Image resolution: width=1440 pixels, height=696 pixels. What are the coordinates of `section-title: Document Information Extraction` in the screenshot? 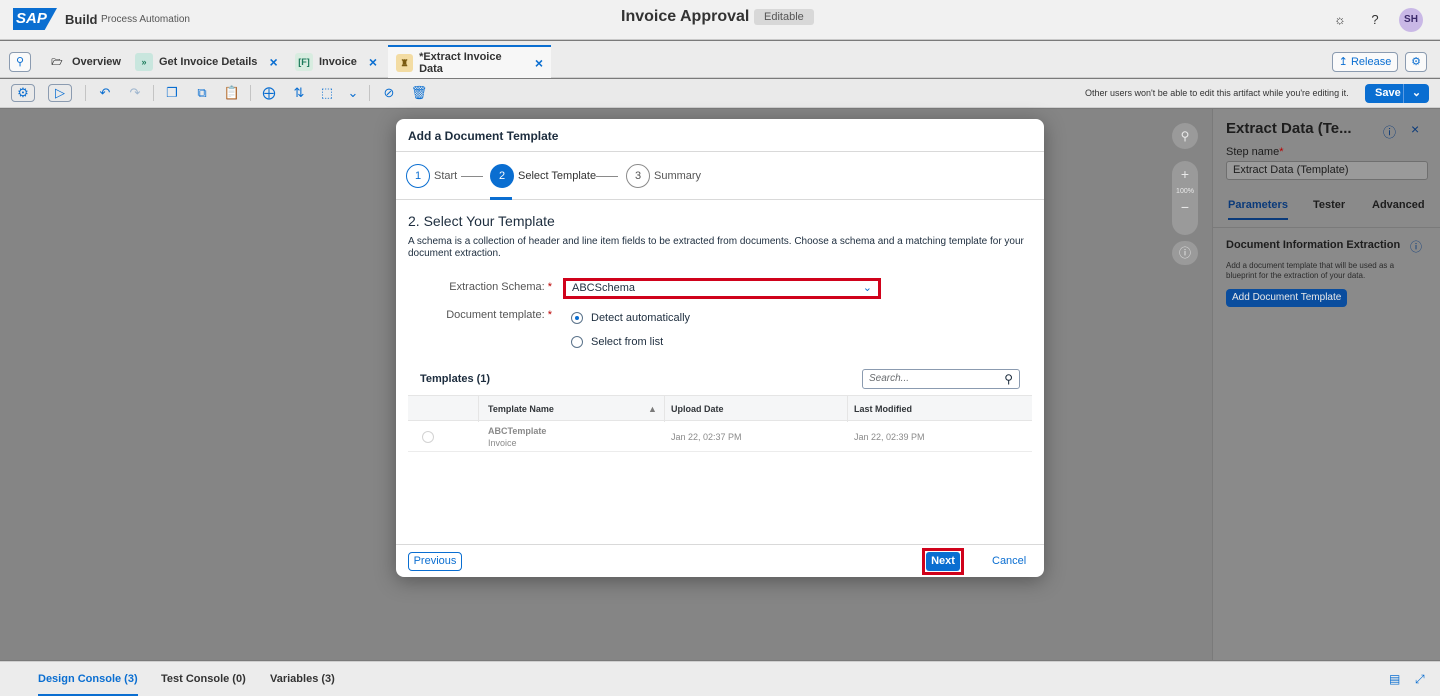 It's located at (1313, 245).